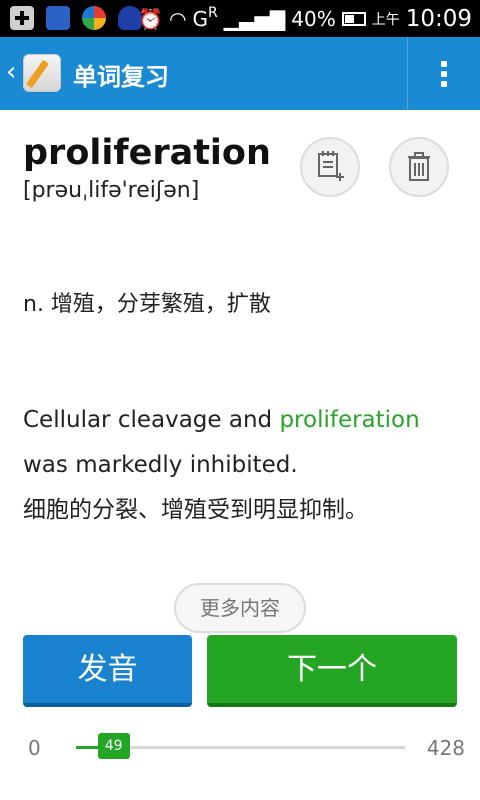  I want to click on add-icon, so click(22, 18).